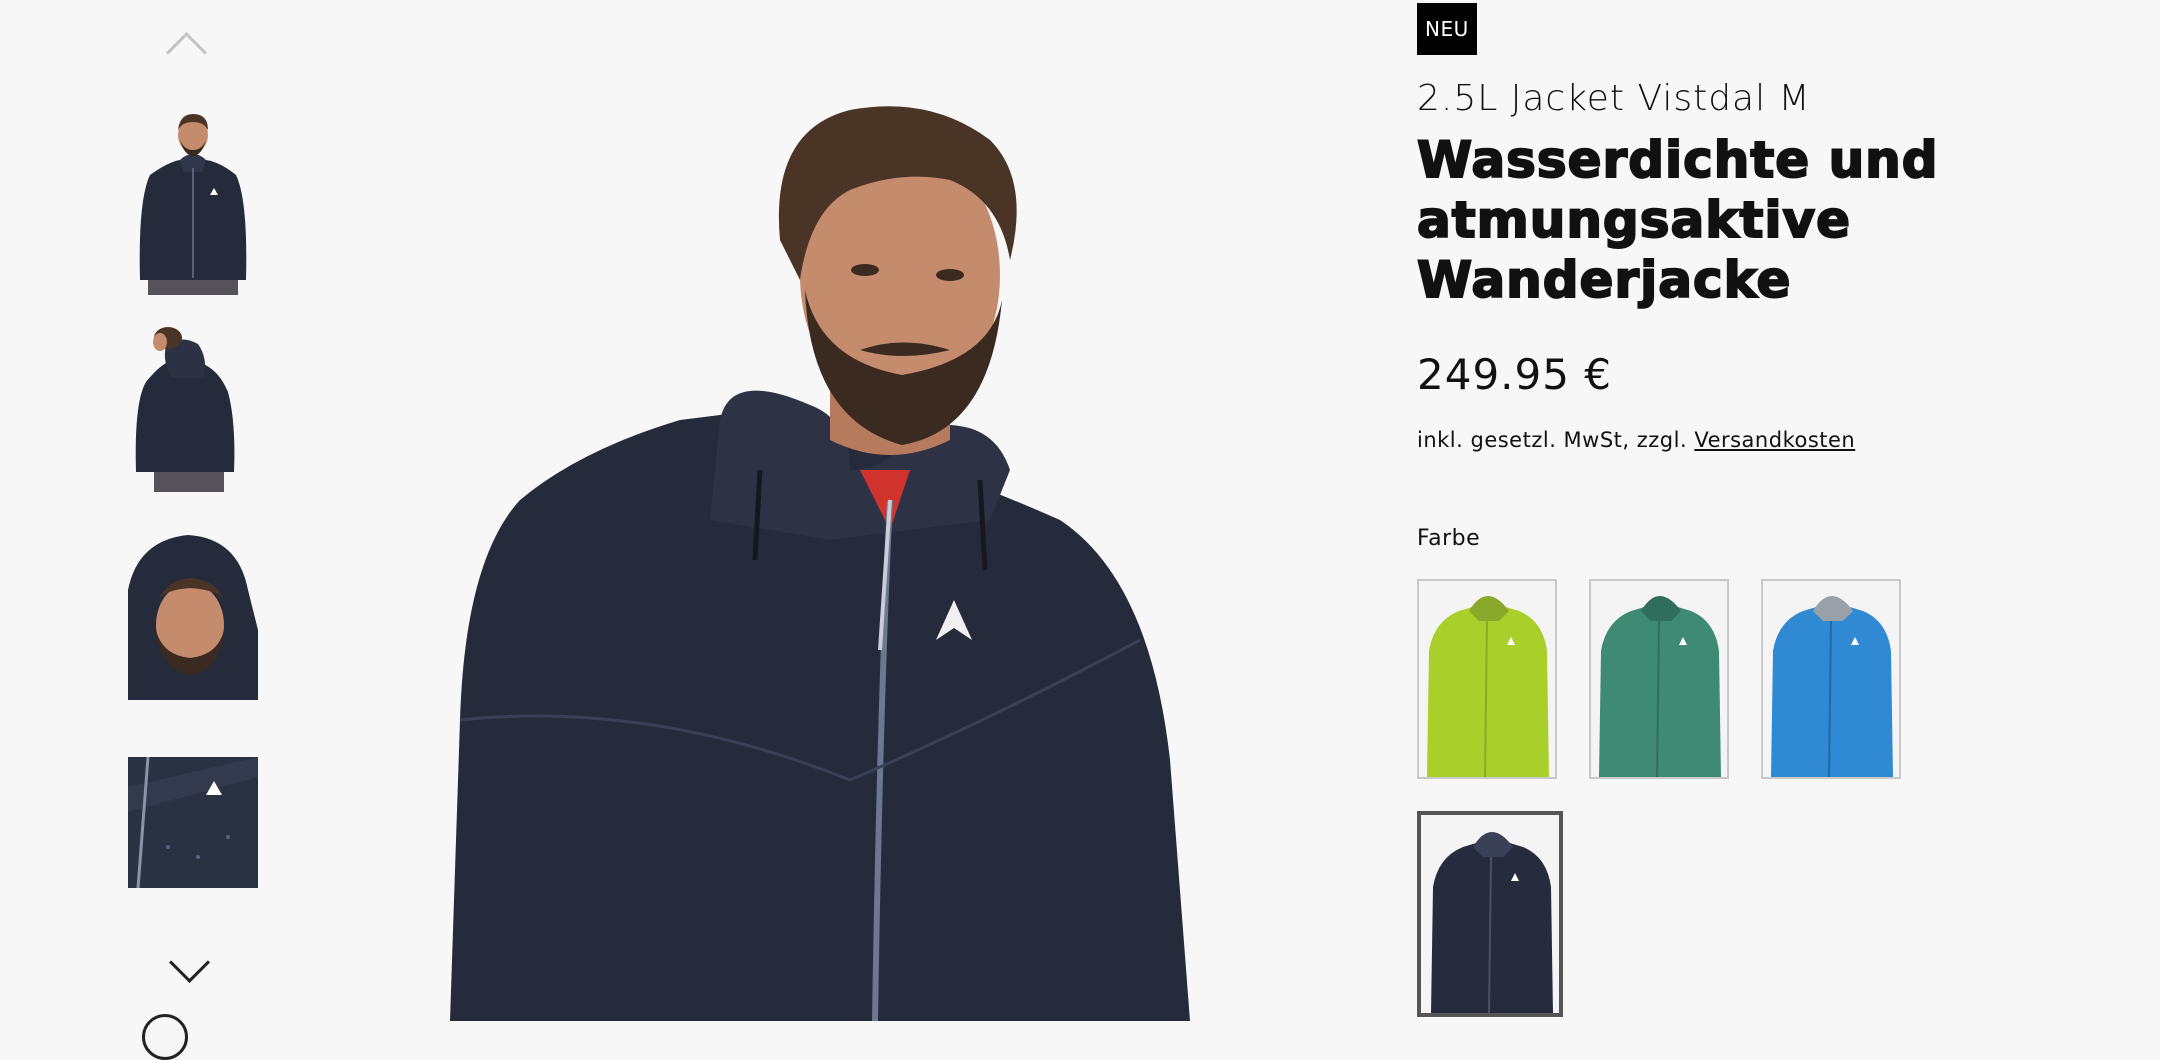  What do you see at coordinates (1490, 914) in the screenshot?
I see `color-swatch-navy` at bounding box center [1490, 914].